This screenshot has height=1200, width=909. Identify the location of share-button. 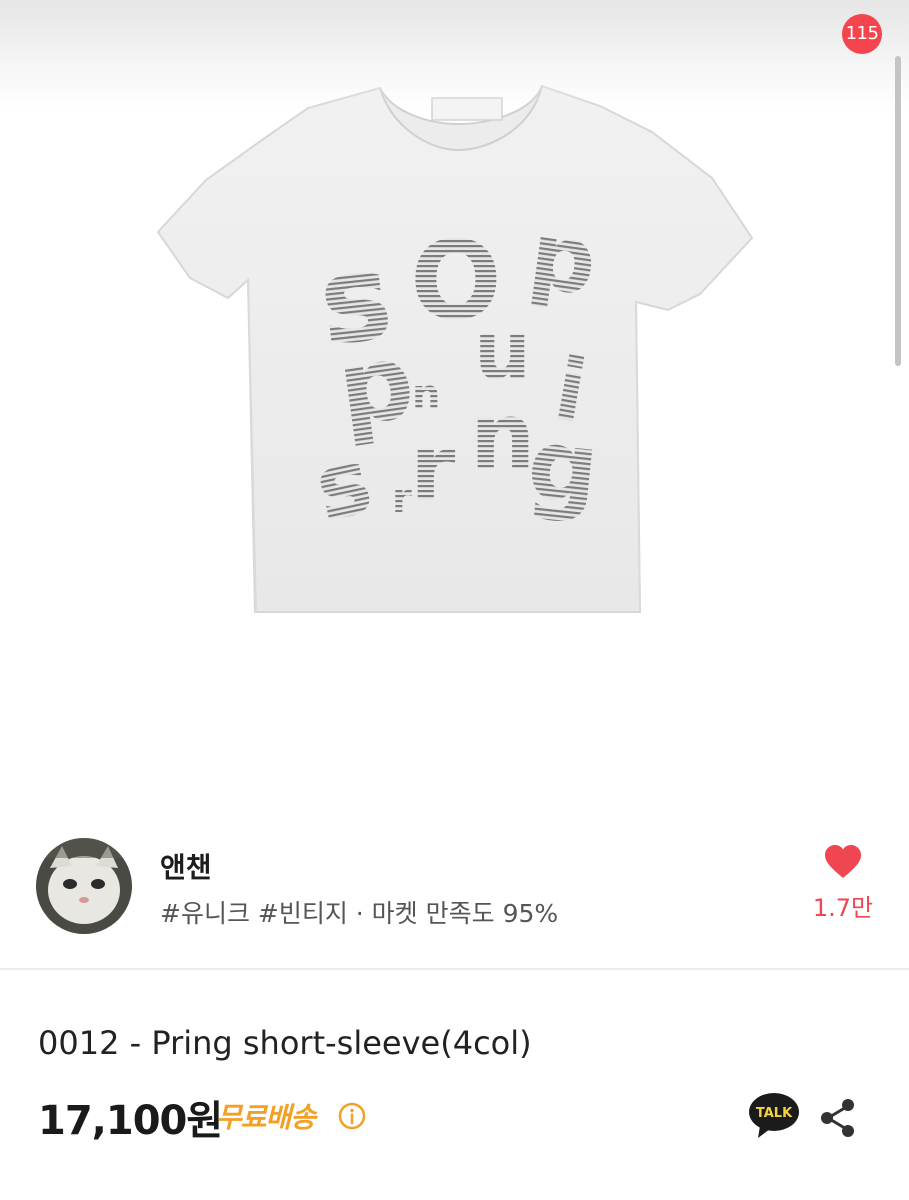
(838, 1118).